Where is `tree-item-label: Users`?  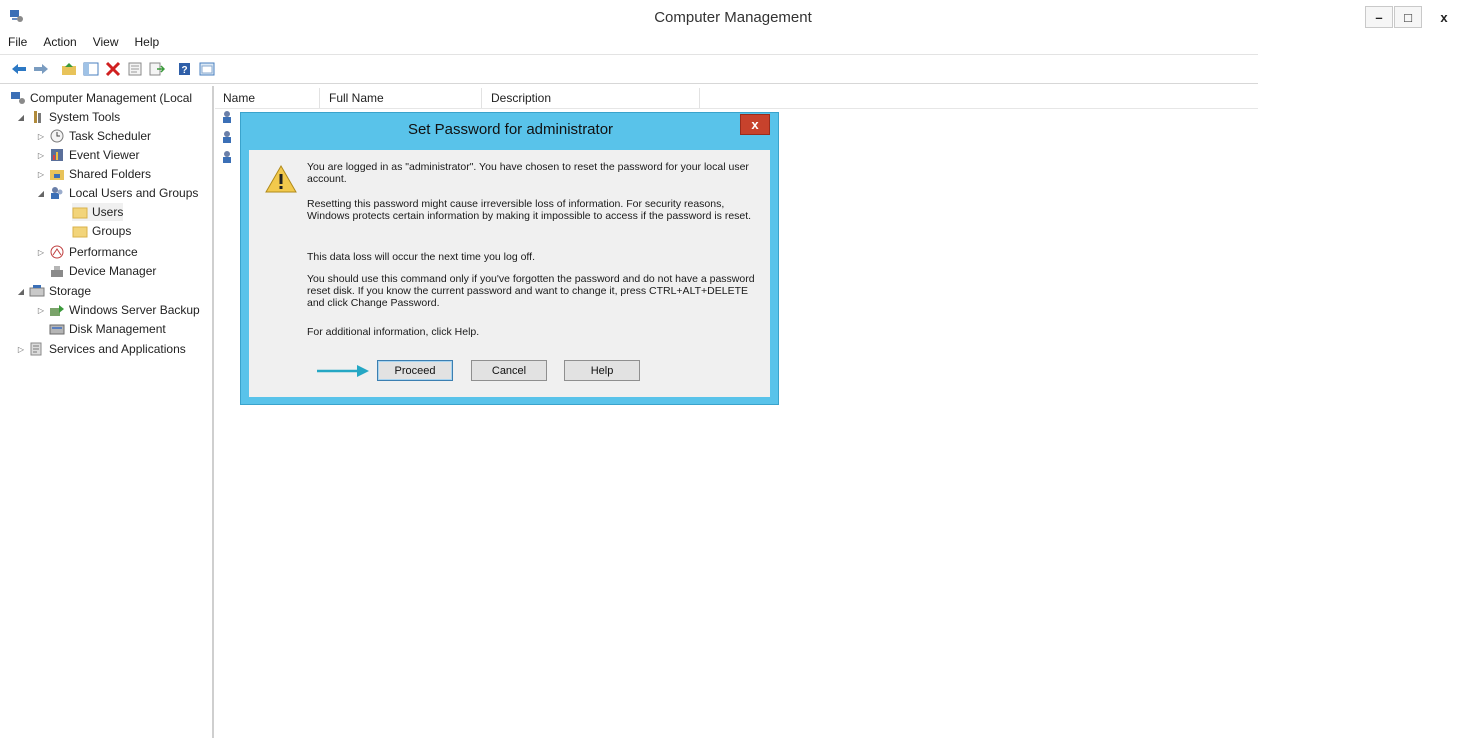
tree-item-label: Users is located at coordinates (108, 212).